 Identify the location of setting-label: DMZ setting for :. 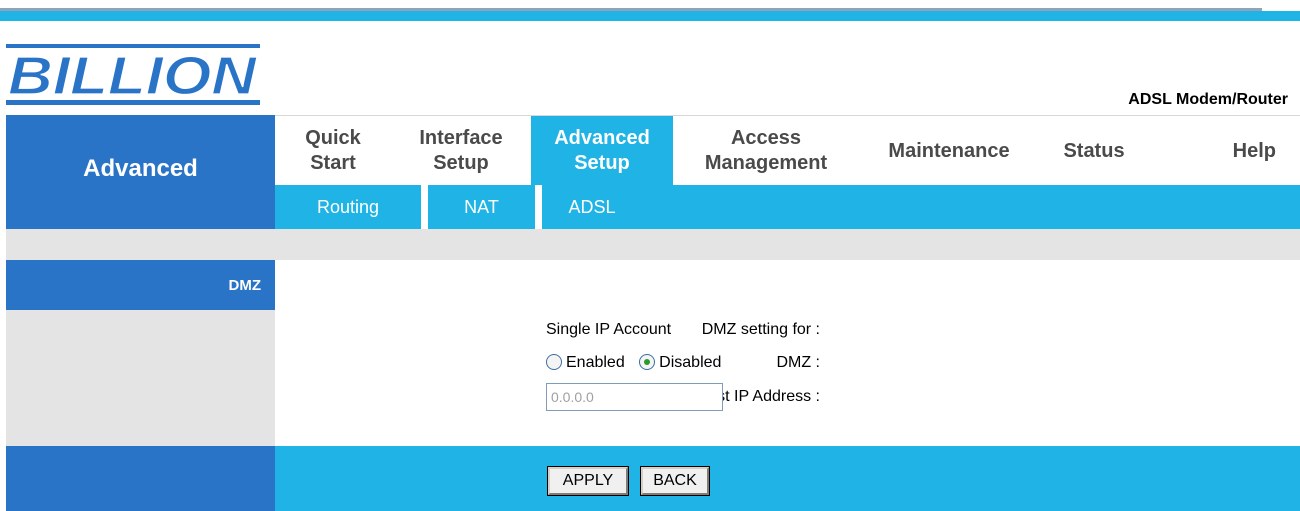
(760, 329).